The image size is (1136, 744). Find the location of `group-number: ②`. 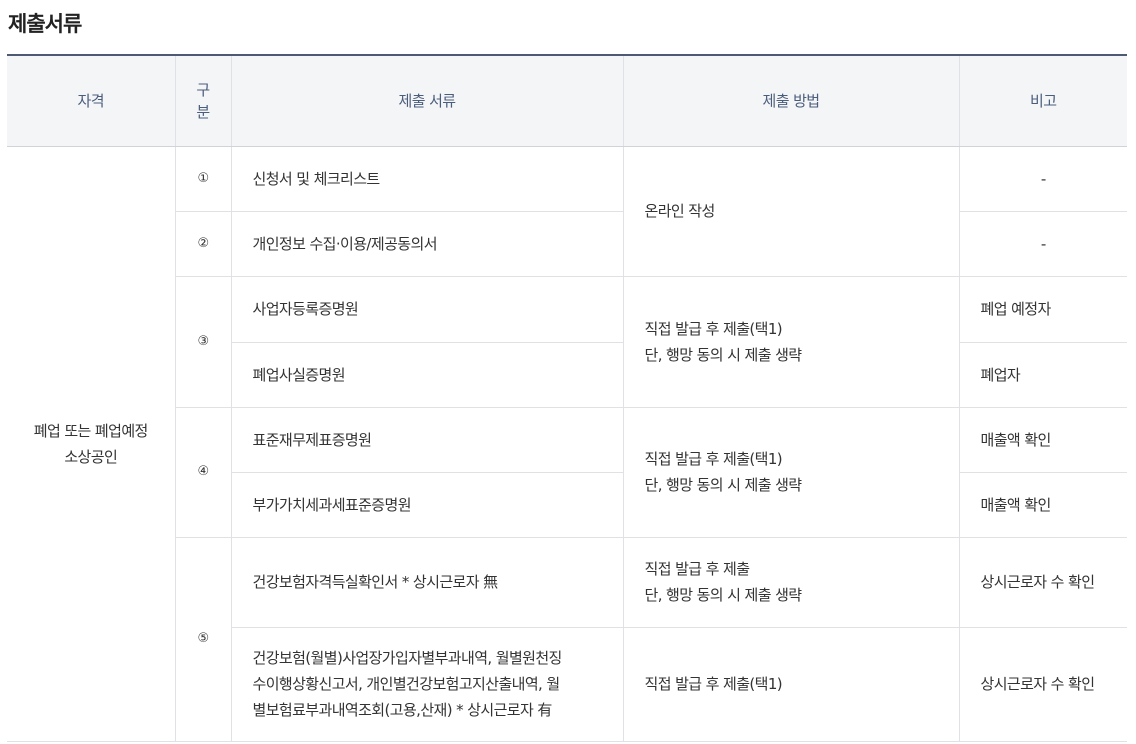

group-number: ② is located at coordinates (202, 244).